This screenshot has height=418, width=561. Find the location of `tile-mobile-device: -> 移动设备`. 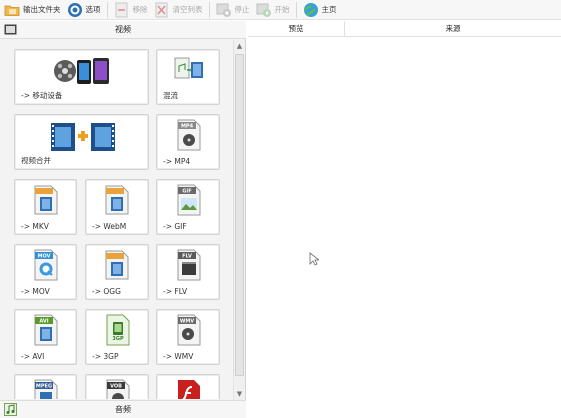

tile-mobile-device: -> 移动设备 is located at coordinates (81, 77).